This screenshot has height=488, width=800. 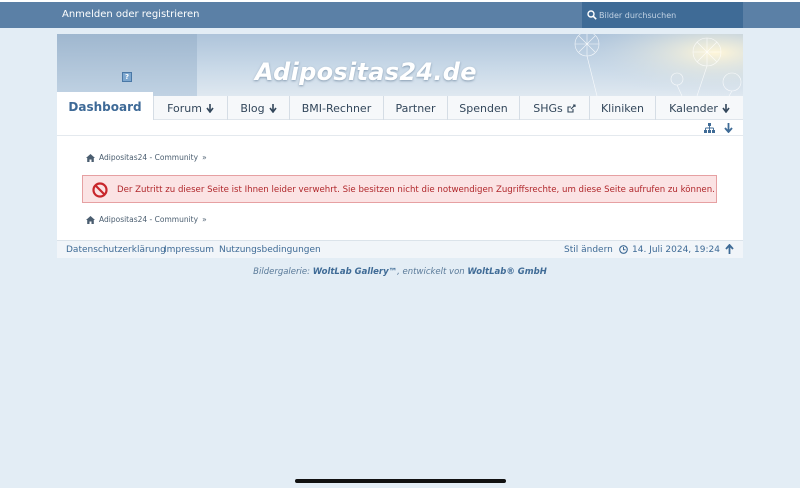 I want to click on search-box, so click(x=662, y=15).